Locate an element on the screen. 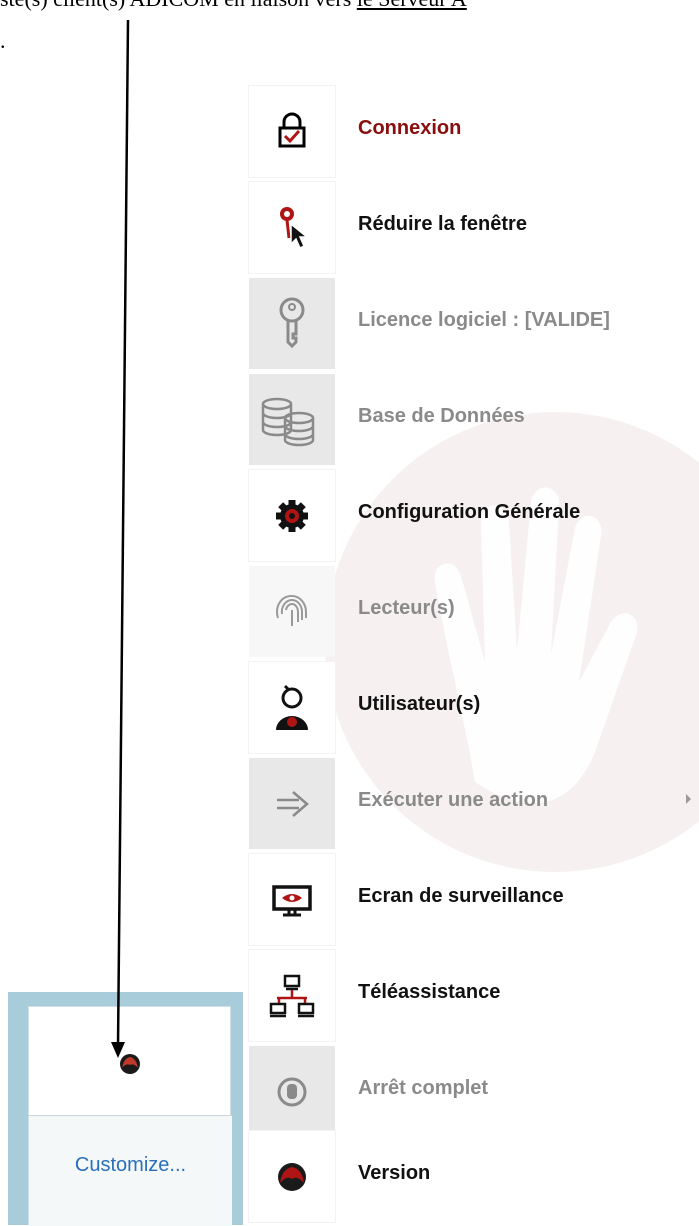 This screenshot has height=1226, width=699. menu-item-label: Connexion is located at coordinates (410, 128).